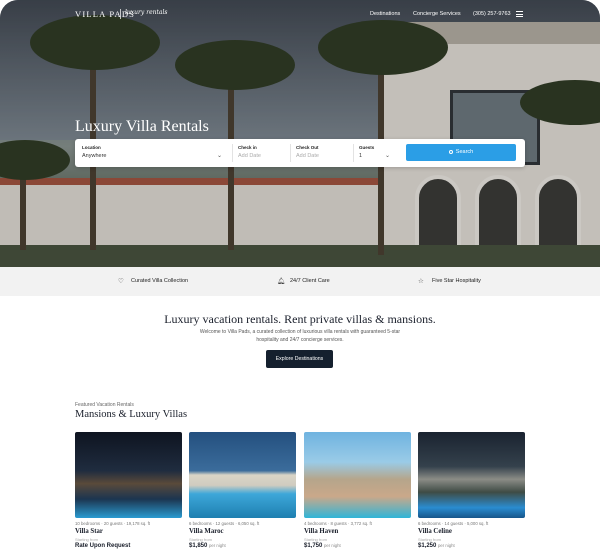 Image resolution: width=600 pixels, height=550 pixels. Describe the element at coordinates (436, 546) in the screenshot. I see `villa-price: $1,250 per night` at that location.